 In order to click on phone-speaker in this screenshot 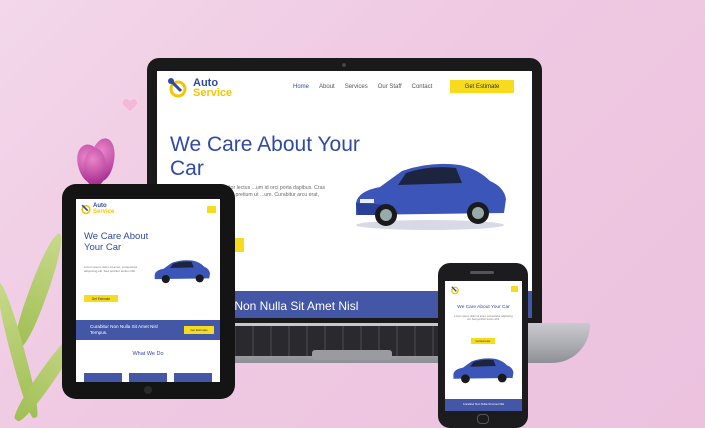, I will do `click(482, 272)`.